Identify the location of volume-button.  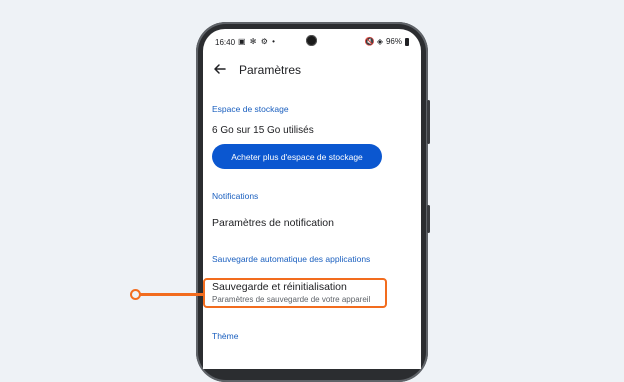
(428, 122).